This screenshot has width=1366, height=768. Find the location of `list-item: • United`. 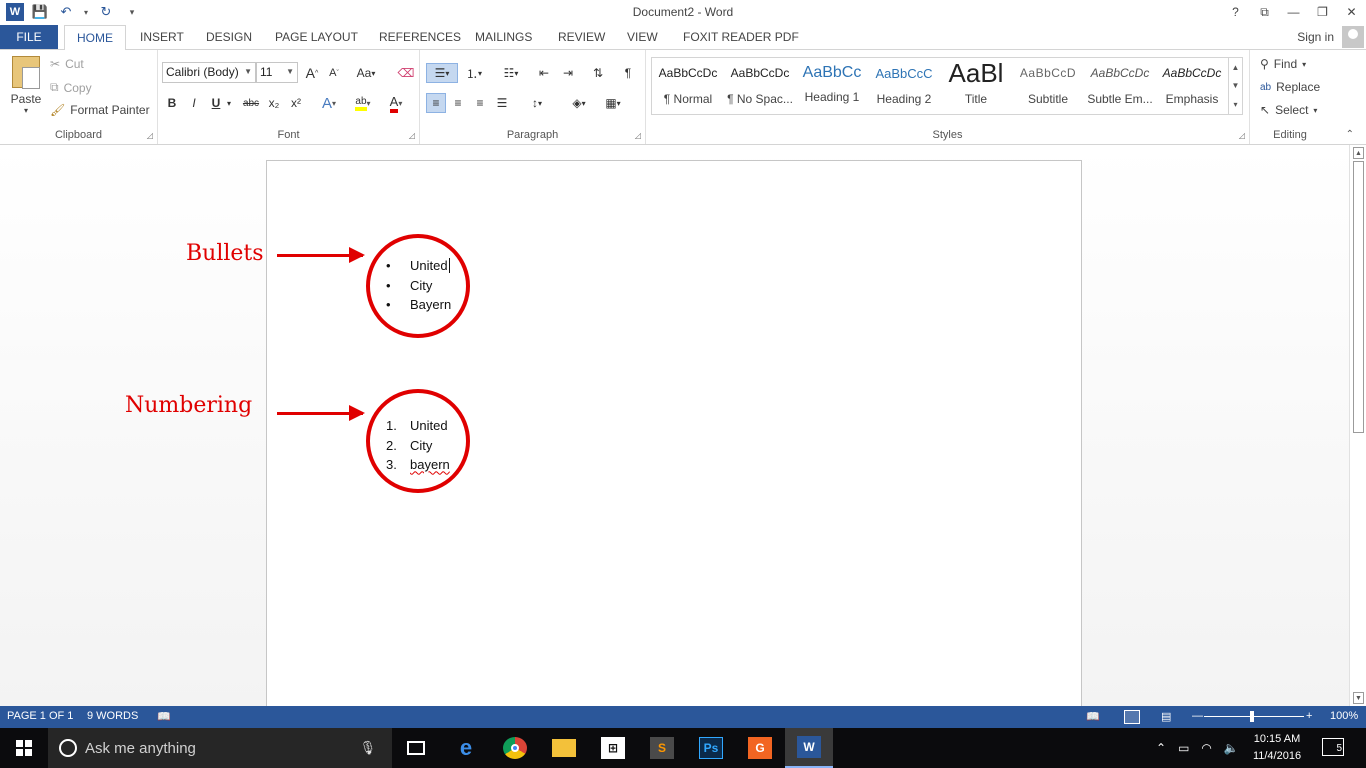

list-item: • United is located at coordinates (418, 266).